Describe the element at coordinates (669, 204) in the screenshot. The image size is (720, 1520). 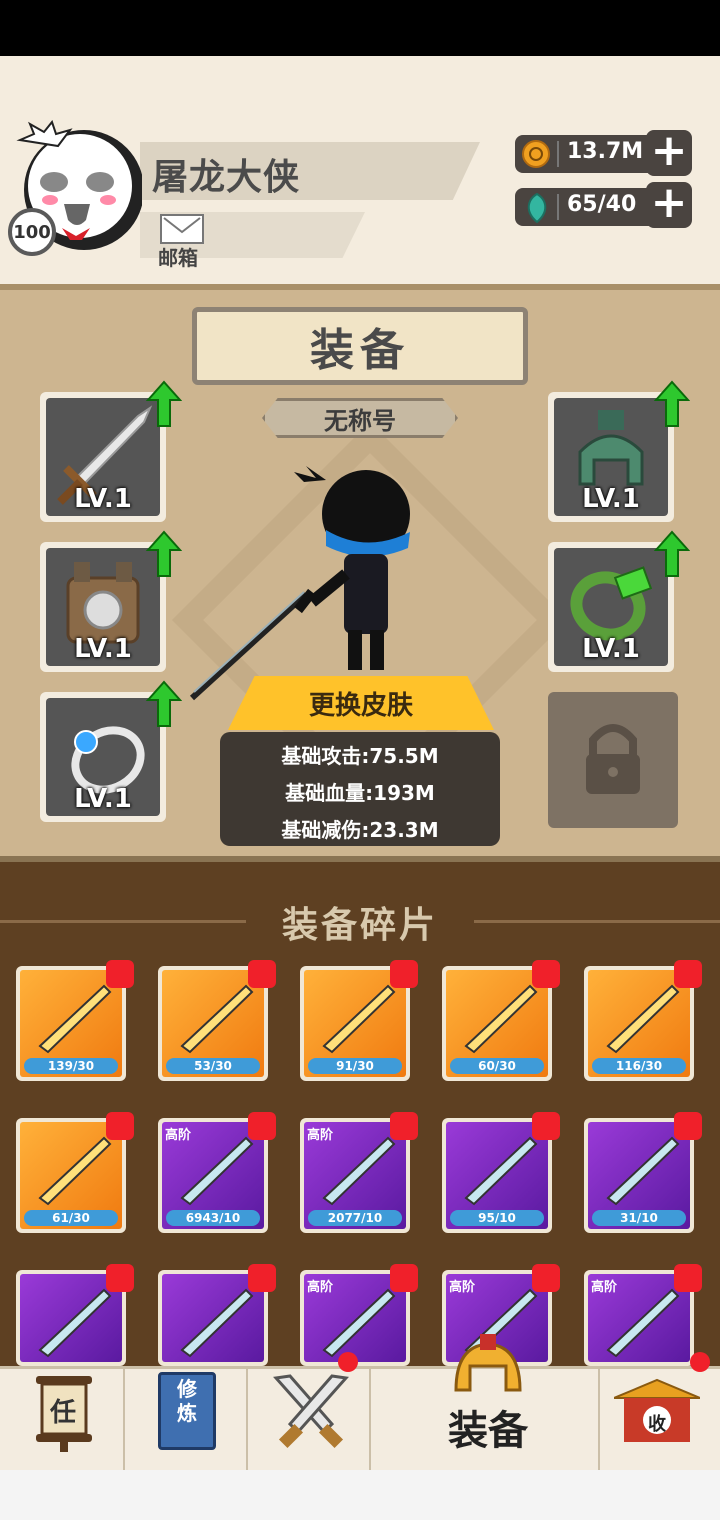
I see `add-gem-button: +` at that location.